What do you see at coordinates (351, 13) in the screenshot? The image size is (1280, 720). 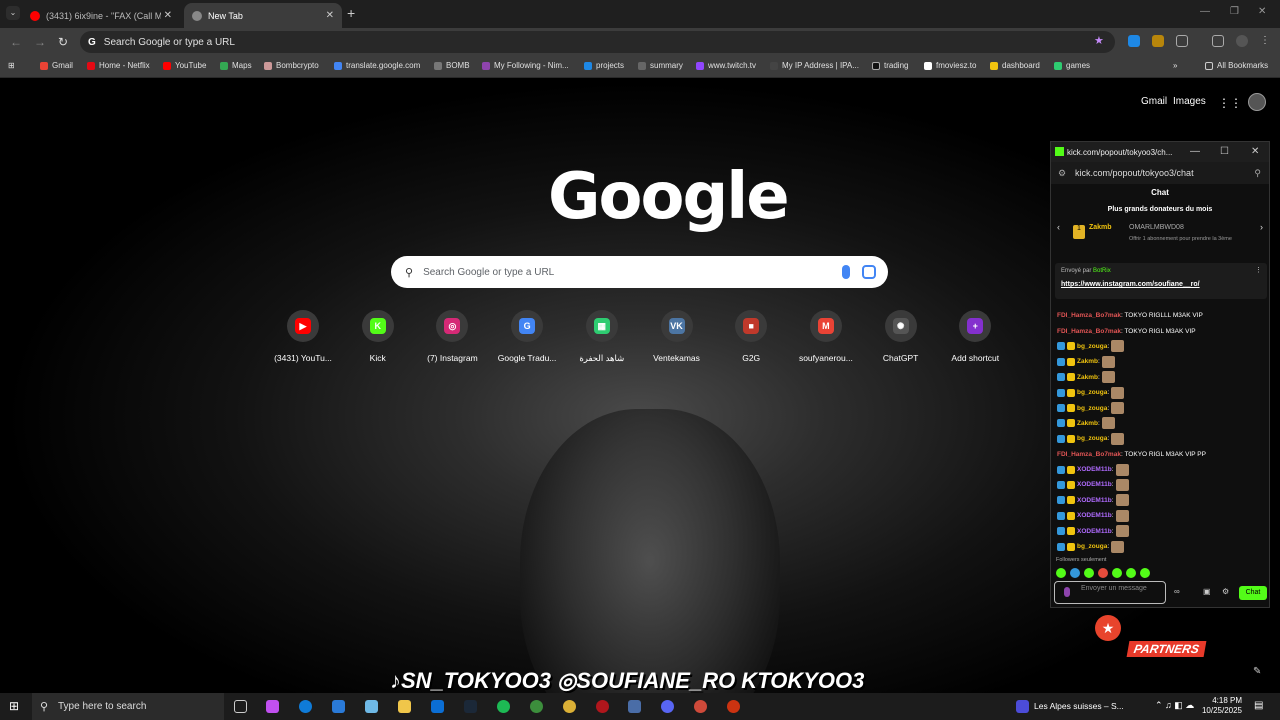 I see `new-tab-button: +` at bounding box center [351, 13].